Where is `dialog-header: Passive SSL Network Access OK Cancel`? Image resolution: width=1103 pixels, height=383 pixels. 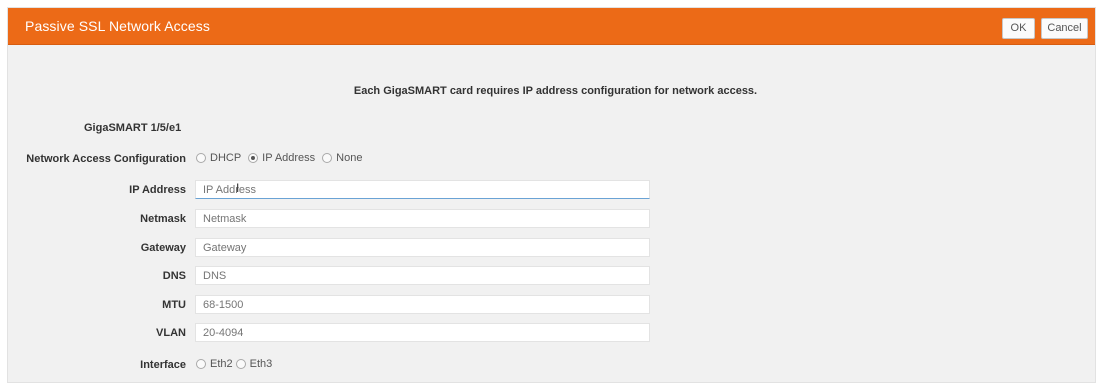
dialog-header: Passive SSL Network Access OK Cancel is located at coordinates (551, 26).